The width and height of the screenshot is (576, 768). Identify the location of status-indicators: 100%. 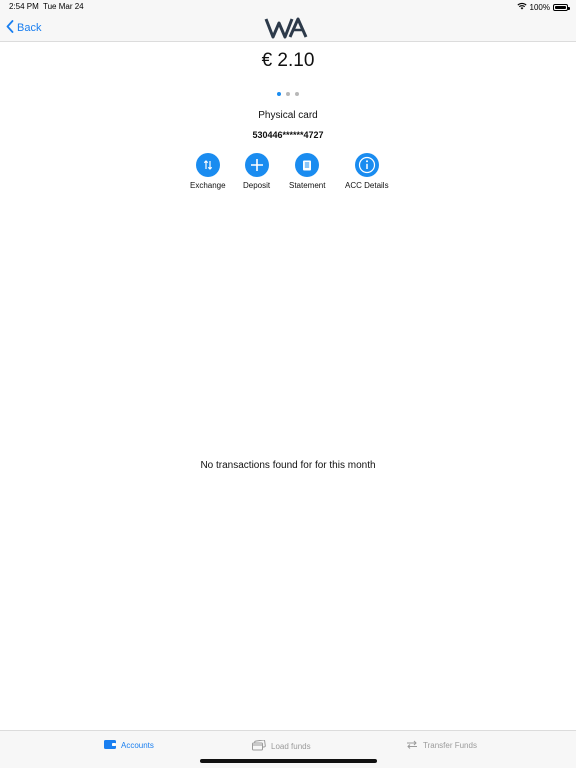
(543, 7).